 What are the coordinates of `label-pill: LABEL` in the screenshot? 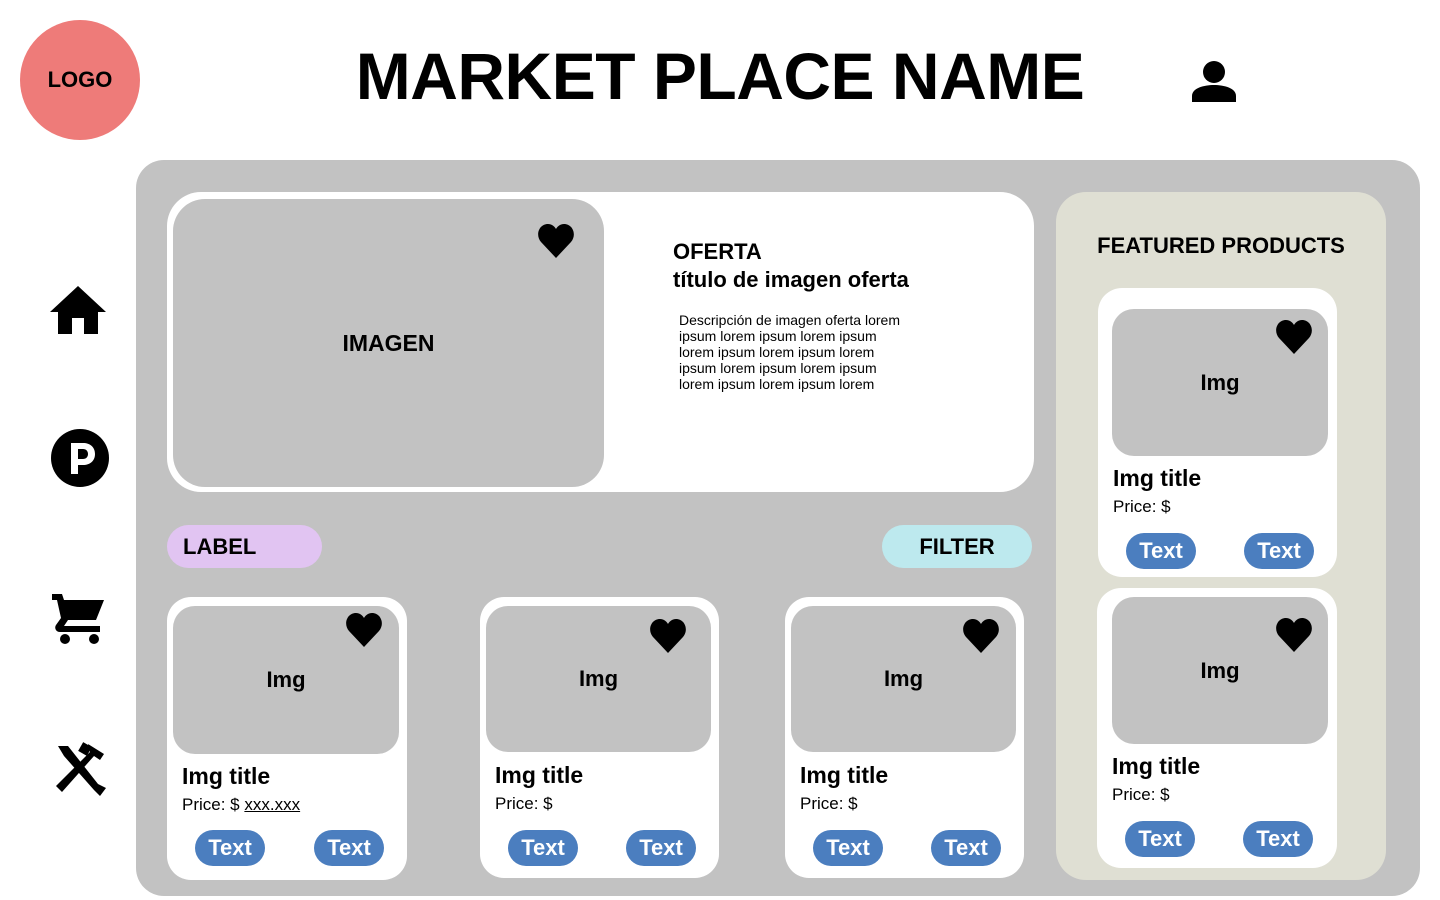 It's located at (244, 546).